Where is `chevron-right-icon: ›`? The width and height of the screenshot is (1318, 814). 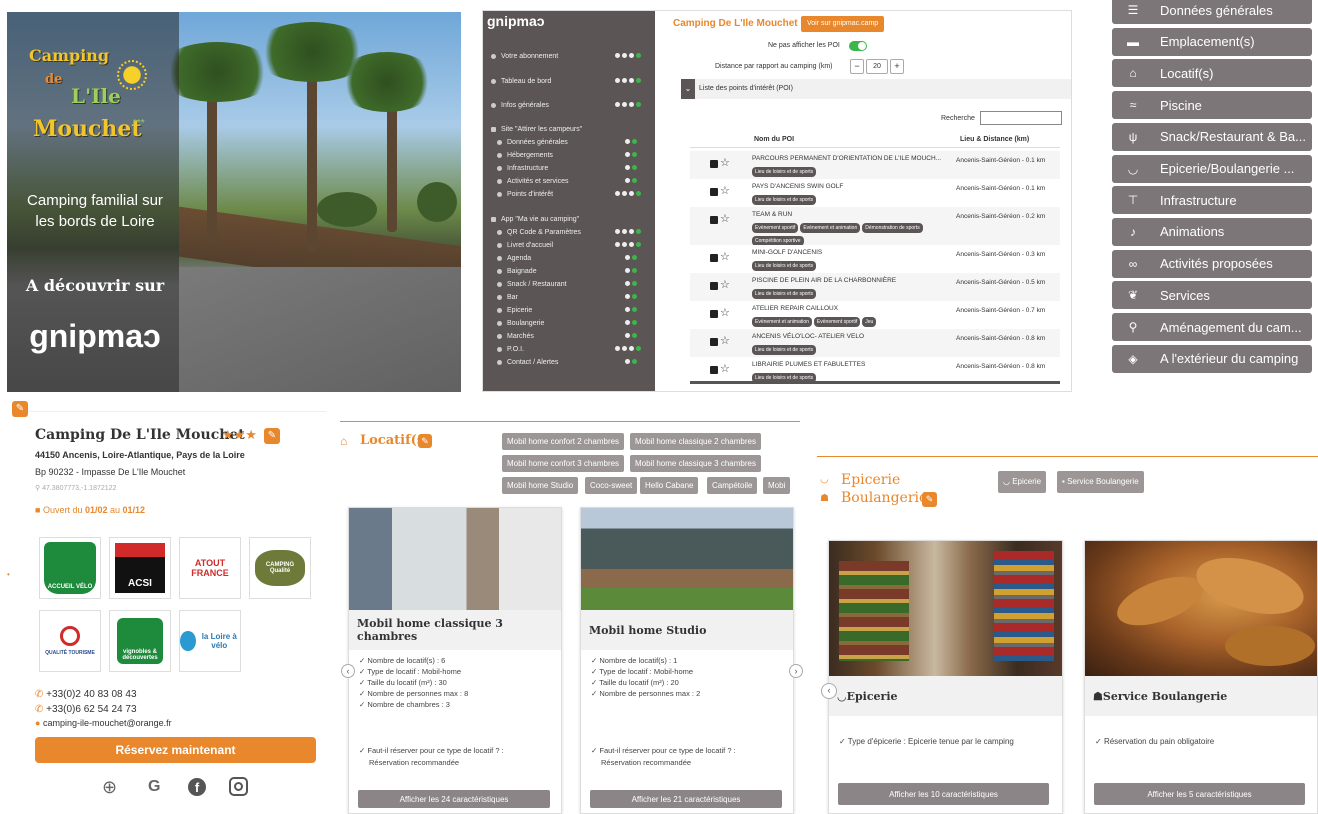
chevron-right-icon: › is located at coordinates (796, 671).